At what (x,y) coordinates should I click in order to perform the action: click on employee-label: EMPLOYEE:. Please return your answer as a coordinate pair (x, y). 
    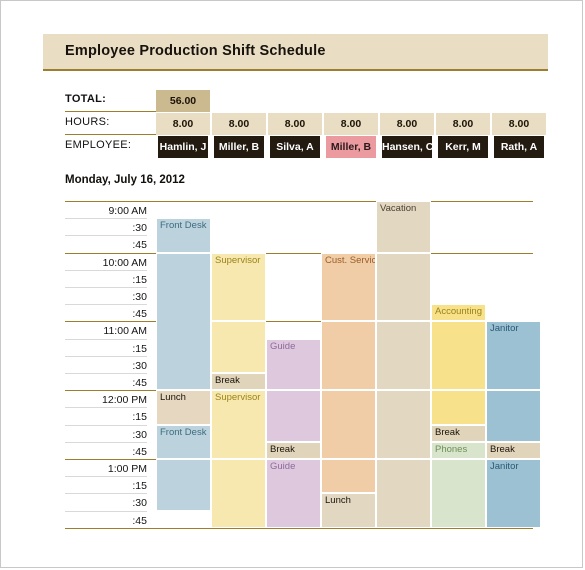
    Looking at the image, I should click on (98, 145).